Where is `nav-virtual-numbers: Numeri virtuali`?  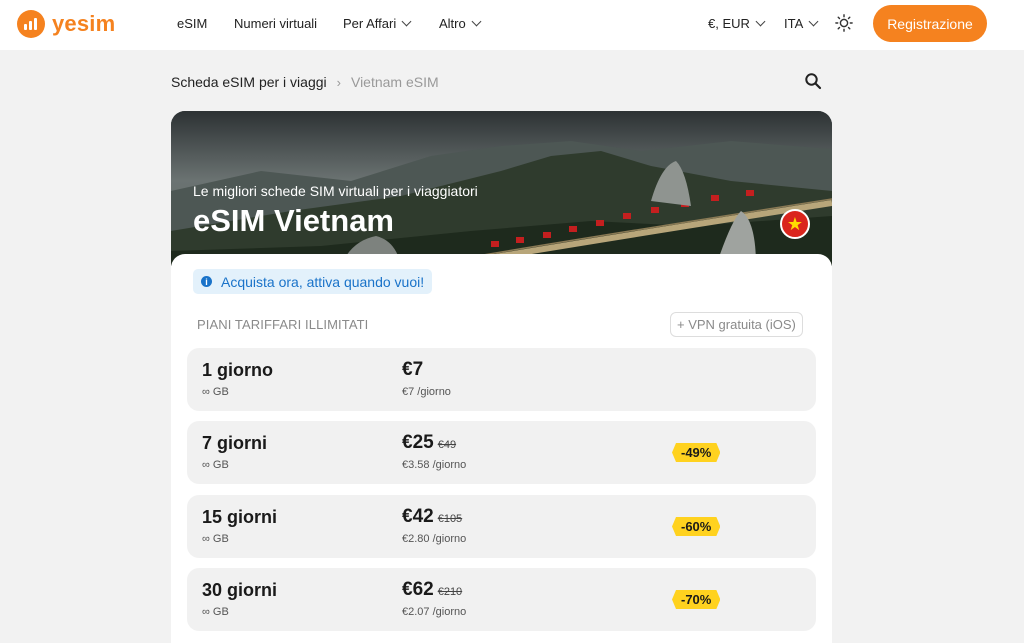 nav-virtual-numbers: Numeri virtuali is located at coordinates (275, 23).